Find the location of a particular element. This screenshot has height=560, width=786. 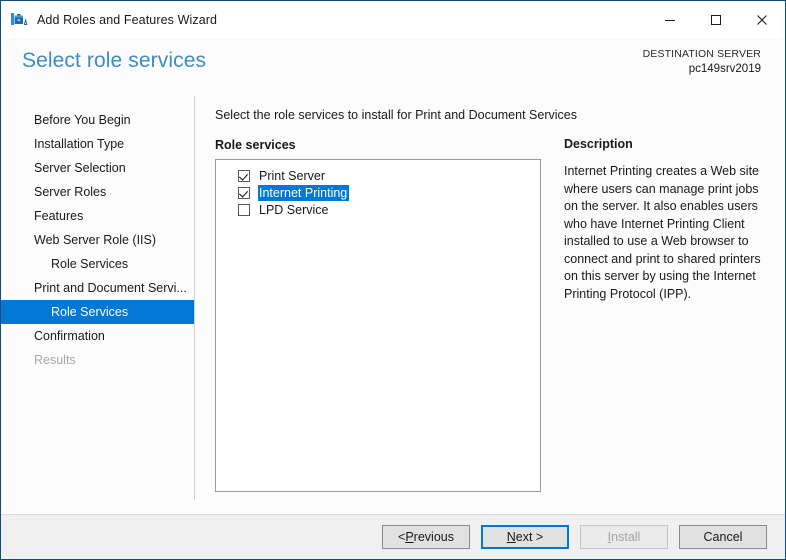

close-button is located at coordinates (762, 19).